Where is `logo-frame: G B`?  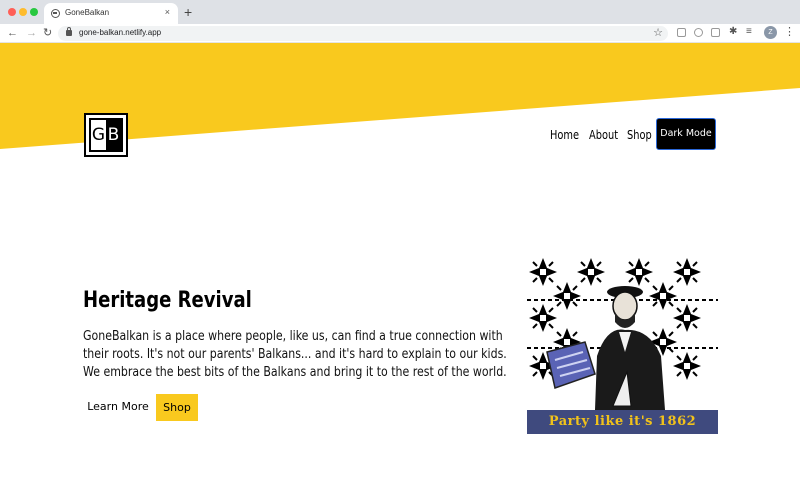
logo-frame: G B is located at coordinates (106, 135).